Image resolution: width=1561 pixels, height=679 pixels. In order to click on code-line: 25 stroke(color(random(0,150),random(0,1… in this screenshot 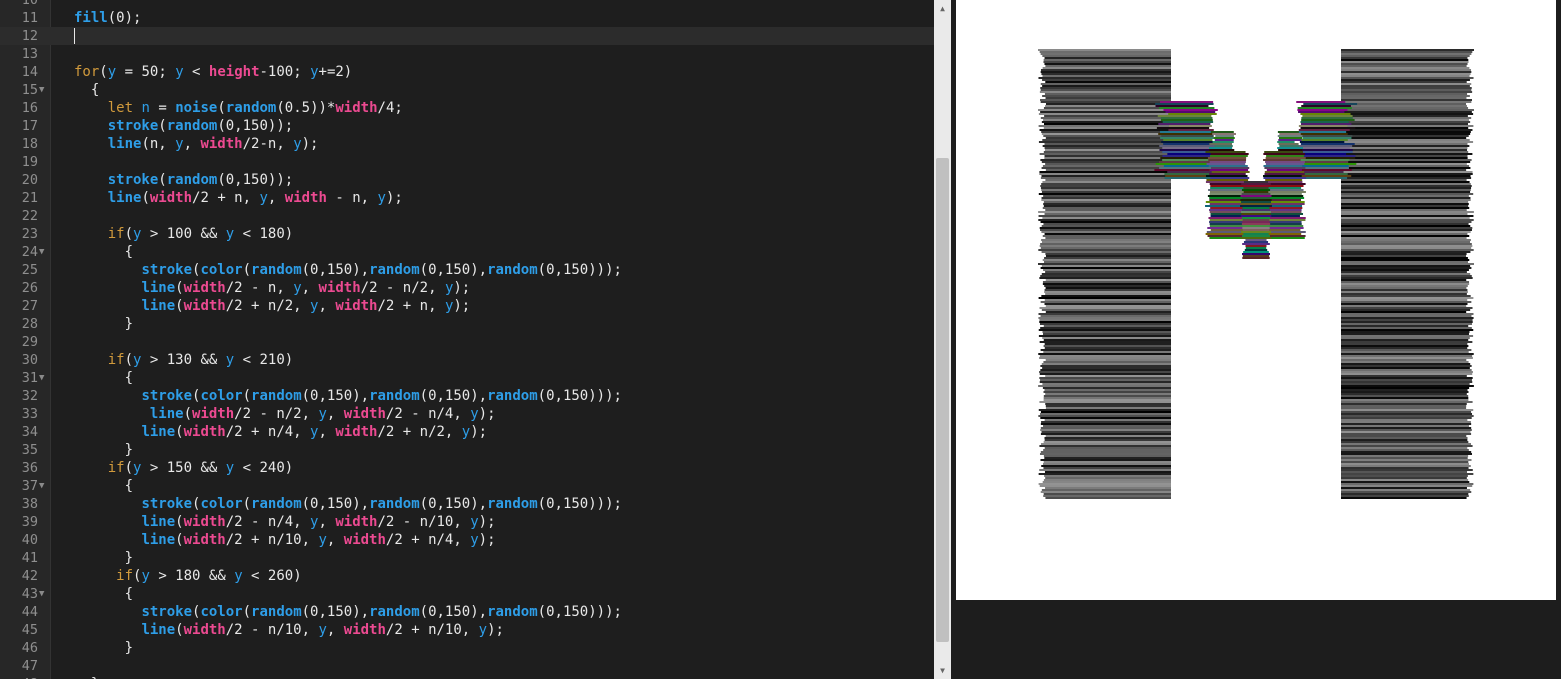, I will do `click(467, 270)`.